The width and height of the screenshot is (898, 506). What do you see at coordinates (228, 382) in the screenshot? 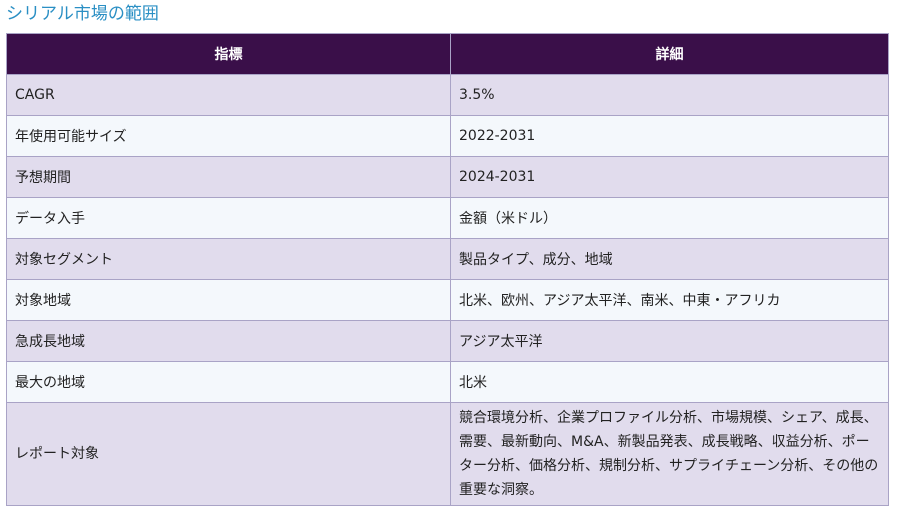
I see `row-label: 最大の地域` at bounding box center [228, 382].